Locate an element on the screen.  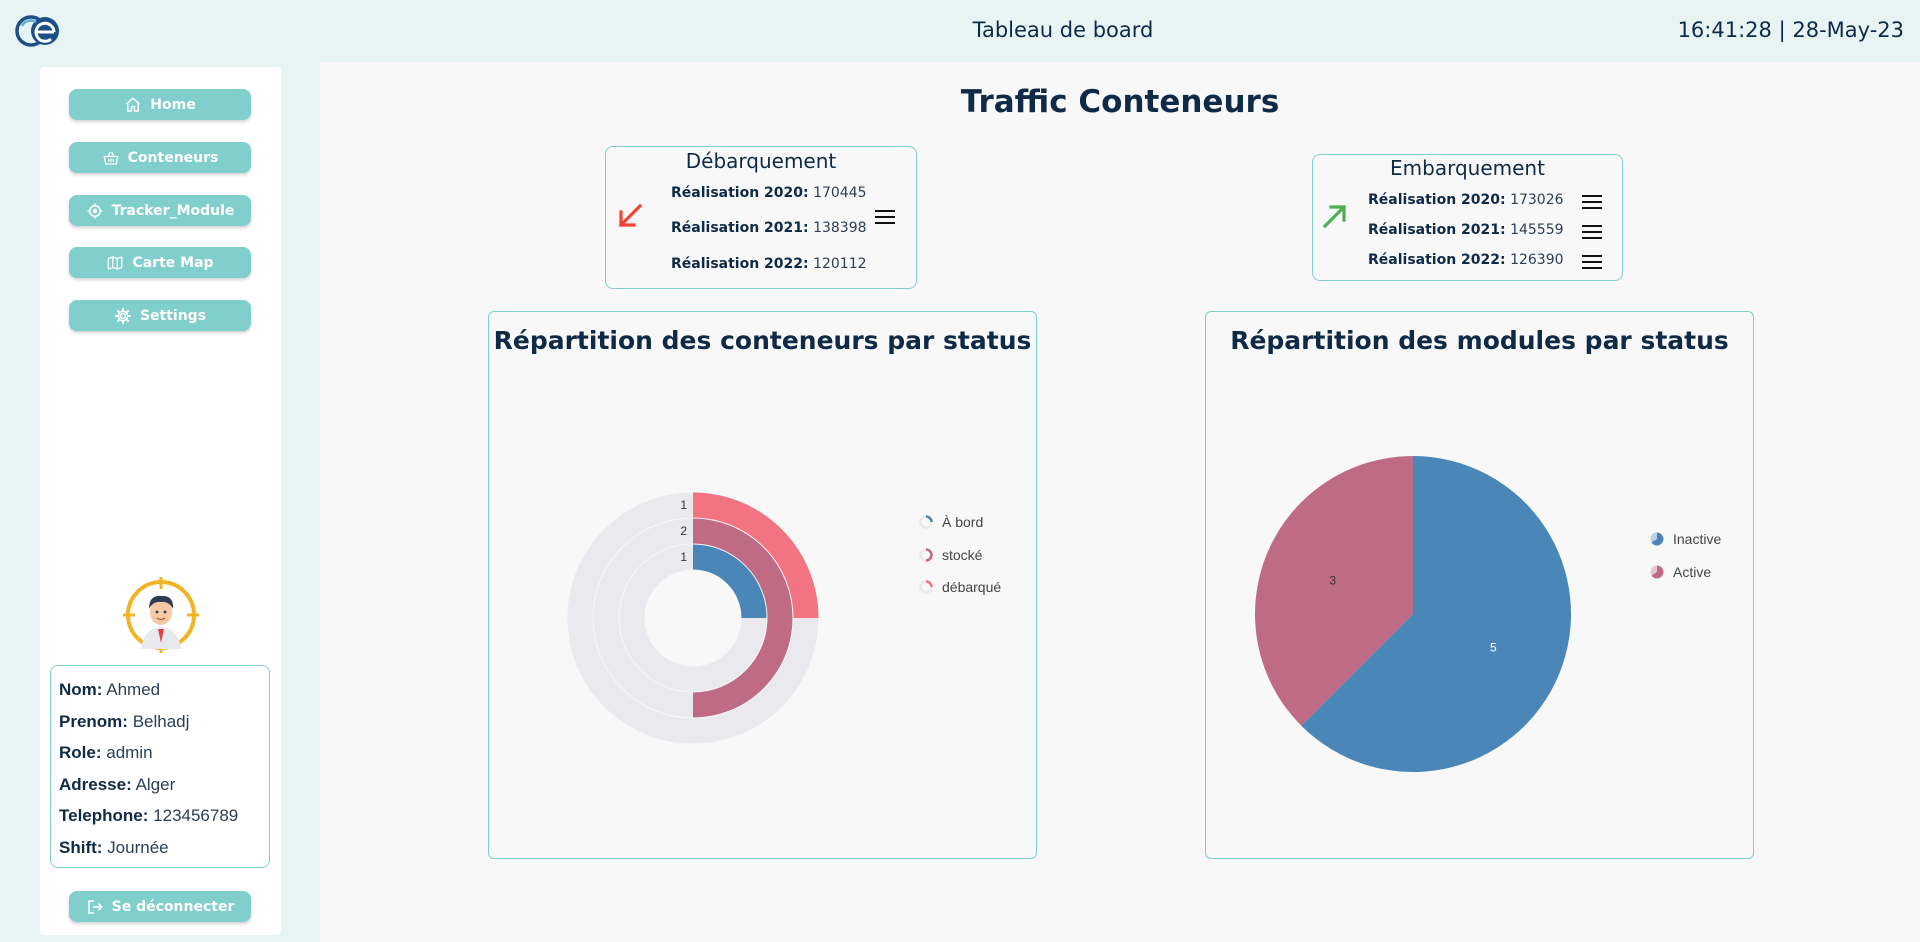
info-value: Belhadj is located at coordinates (161, 721).